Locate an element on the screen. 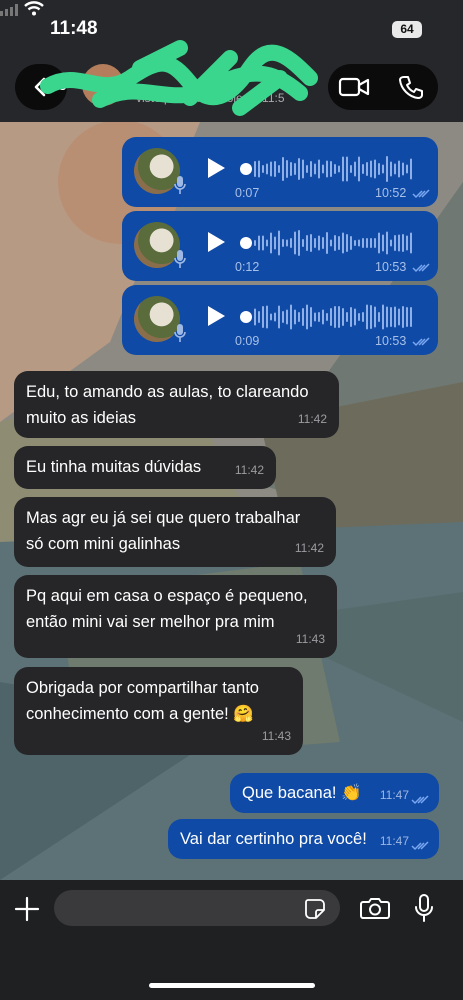 The image size is (463, 1000). voice-duration: 0:12 is located at coordinates (247, 267).